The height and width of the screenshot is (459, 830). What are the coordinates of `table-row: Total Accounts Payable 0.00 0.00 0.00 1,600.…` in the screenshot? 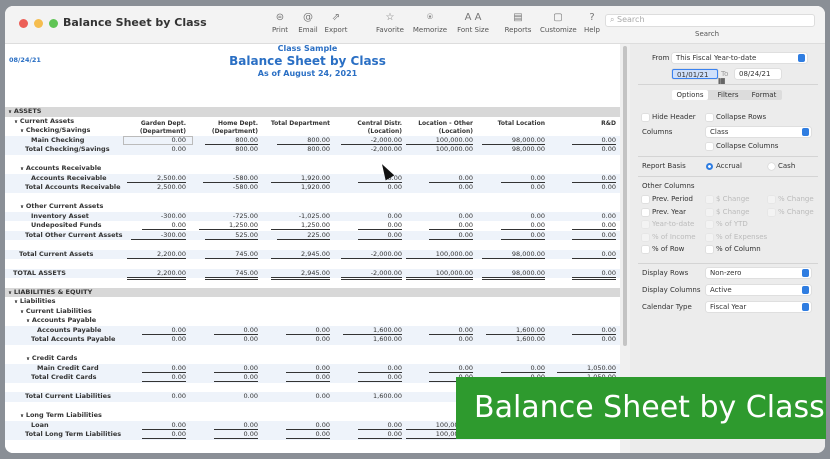 It's located at (312, 340).